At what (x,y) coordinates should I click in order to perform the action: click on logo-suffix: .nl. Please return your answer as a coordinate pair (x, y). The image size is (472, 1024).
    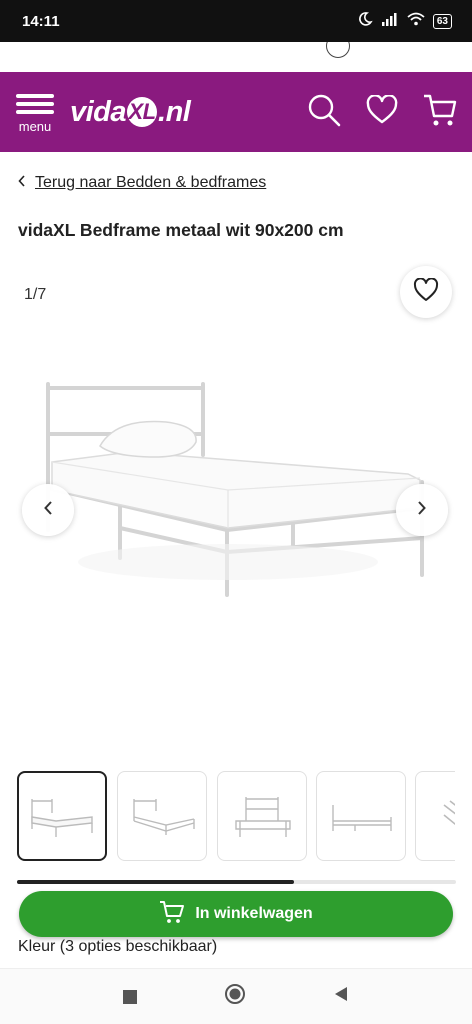
    Looking at the image, I should click on (174, 111).